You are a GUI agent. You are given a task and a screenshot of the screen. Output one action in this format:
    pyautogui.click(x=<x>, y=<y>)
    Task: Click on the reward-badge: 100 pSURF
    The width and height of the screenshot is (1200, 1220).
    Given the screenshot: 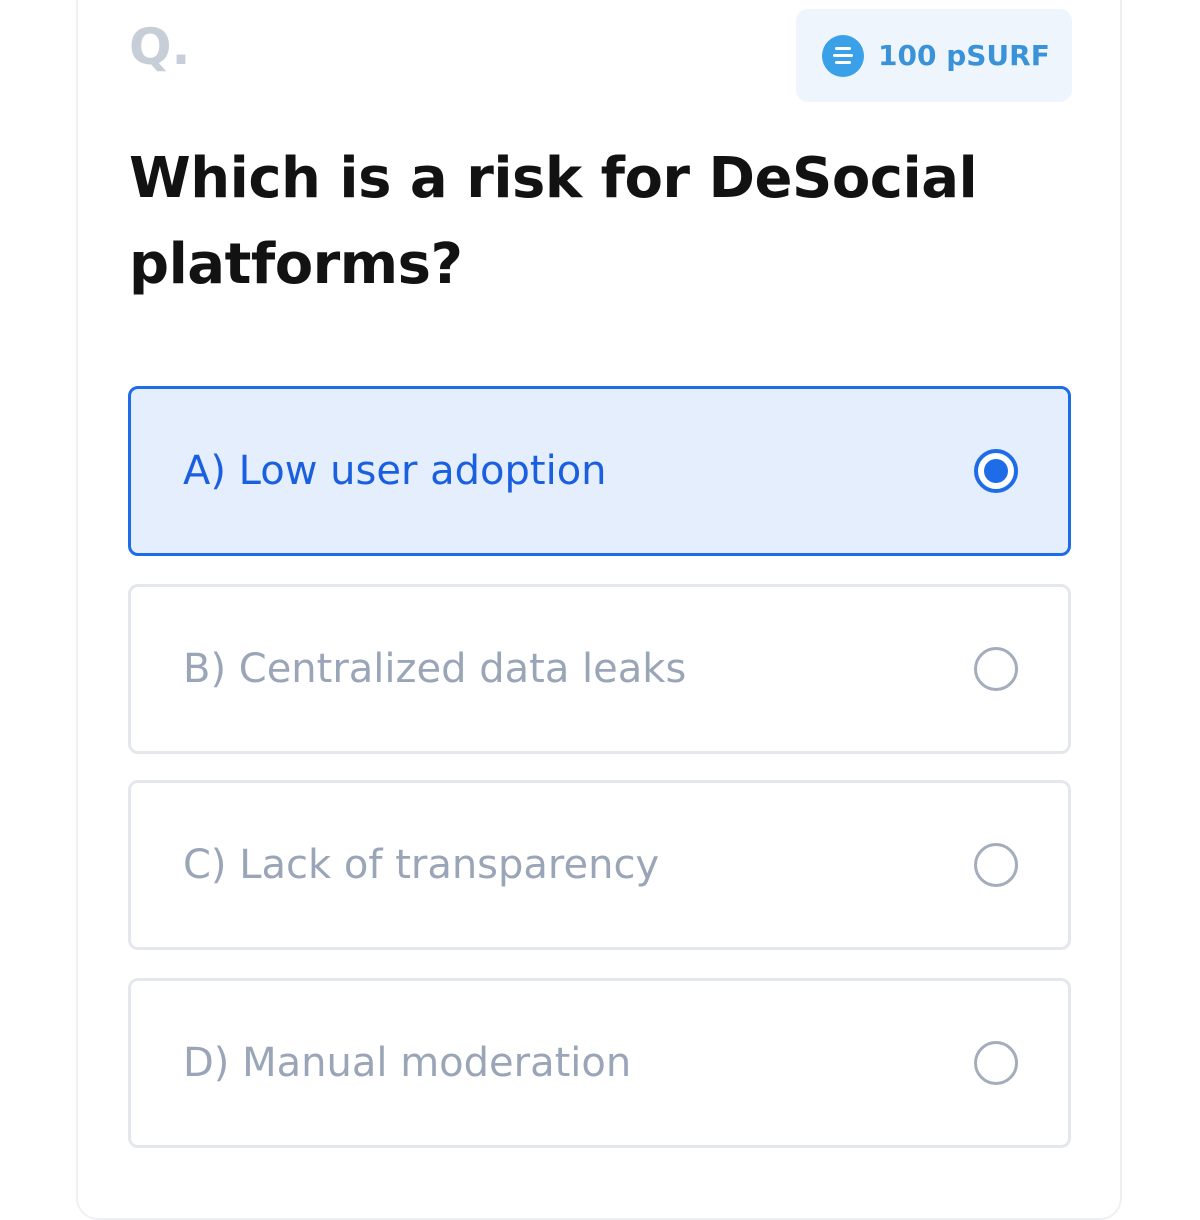 What is the action you would take?
    pyautogui.click(x=934, y=55)
    